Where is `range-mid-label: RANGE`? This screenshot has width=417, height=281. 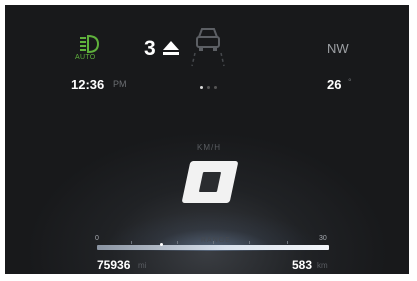
range-mid-label: RANGE is located at coordinates (216, 240).